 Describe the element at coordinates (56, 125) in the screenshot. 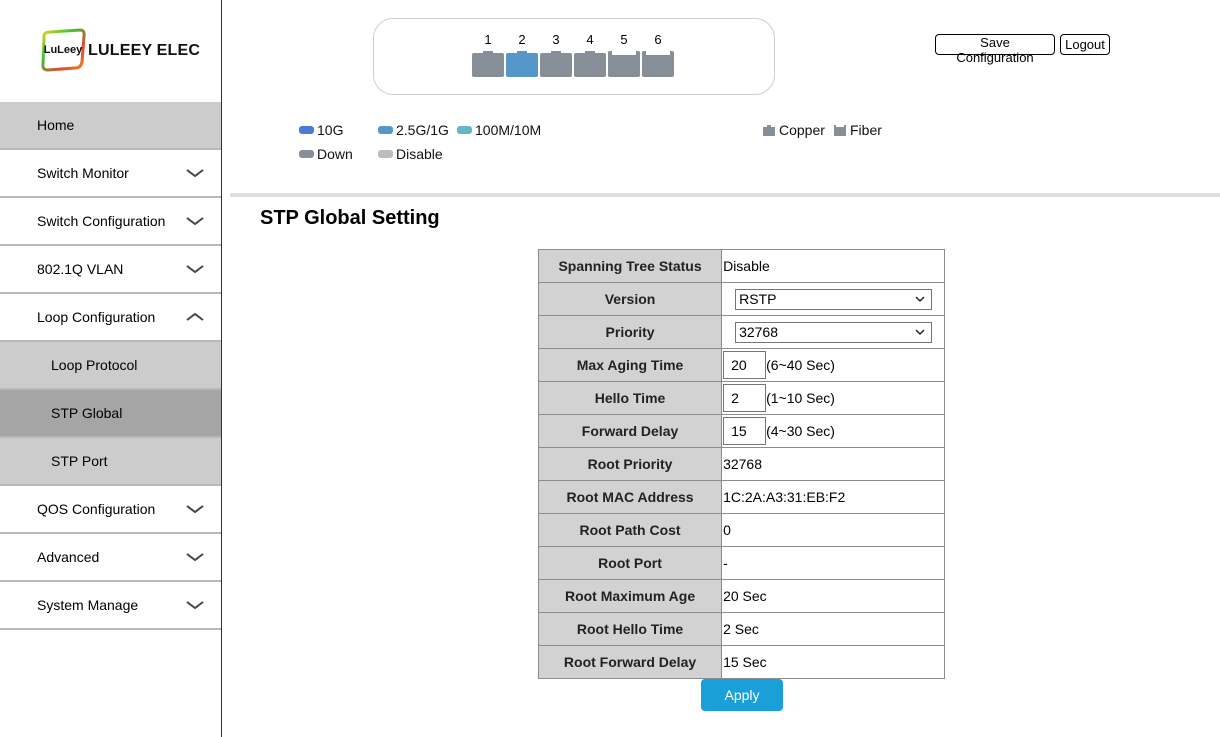

I see `sidebar-item-label: Home` at that location.